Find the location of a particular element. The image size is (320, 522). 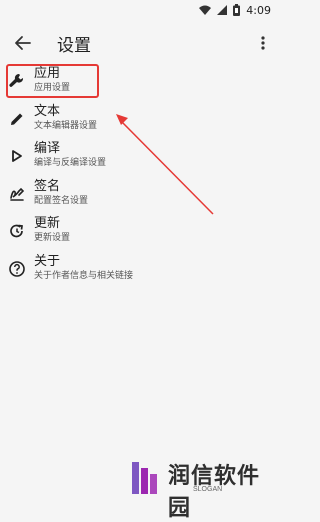

watermark-logo is located at coordinates (147, 480).